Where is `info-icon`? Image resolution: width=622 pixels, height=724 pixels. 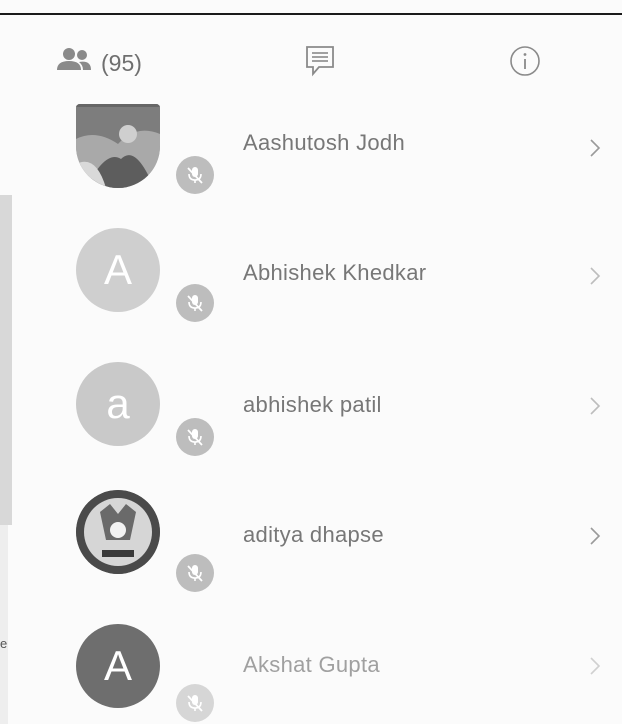
info-icon is located at coordinates (525, 63).